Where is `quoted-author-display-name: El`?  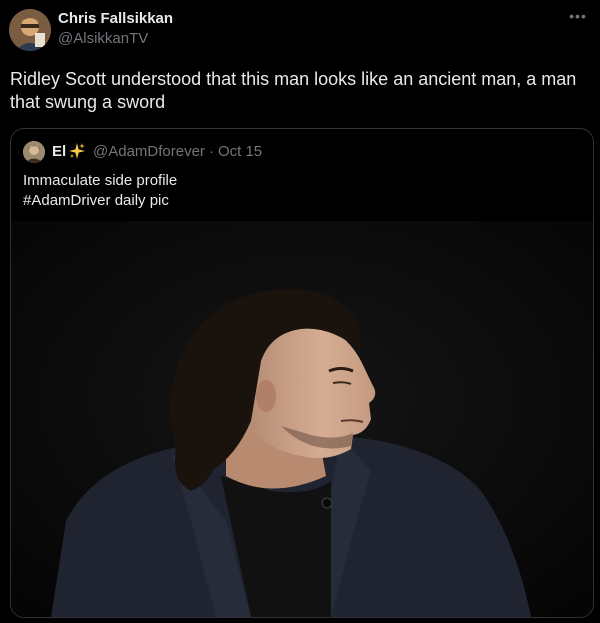
quoted-author-display-name: El is located at coordinates (59, 151).